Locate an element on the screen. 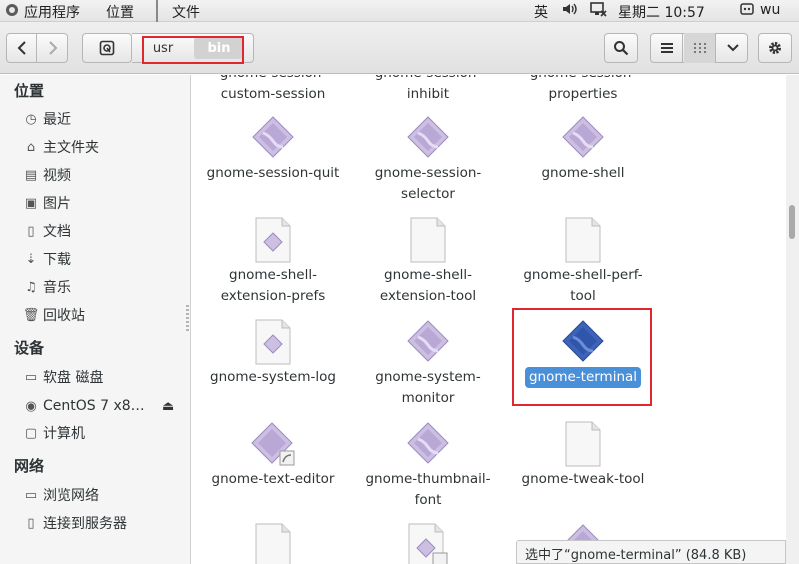  root-location-button is located at coordinates (107, 48).